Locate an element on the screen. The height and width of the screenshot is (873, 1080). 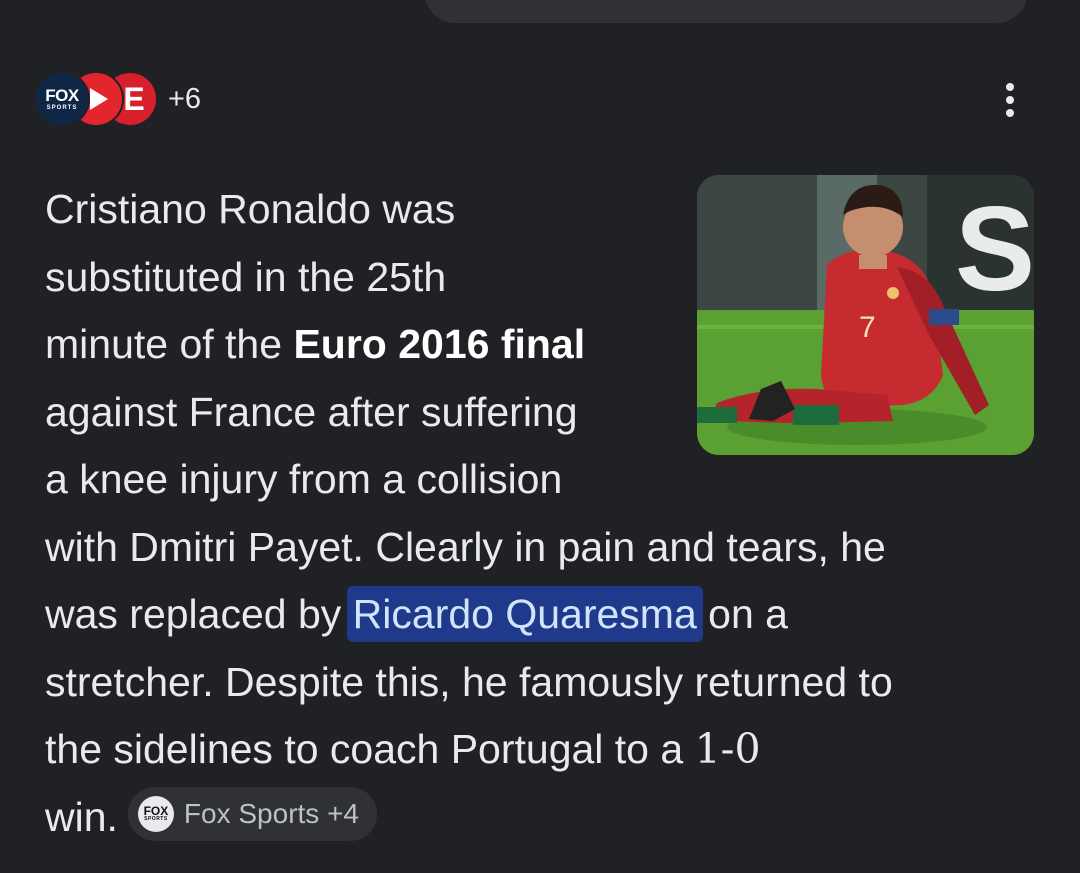
answer-line: minute of the Euro 2016 final is located at coordinates (525, 345).